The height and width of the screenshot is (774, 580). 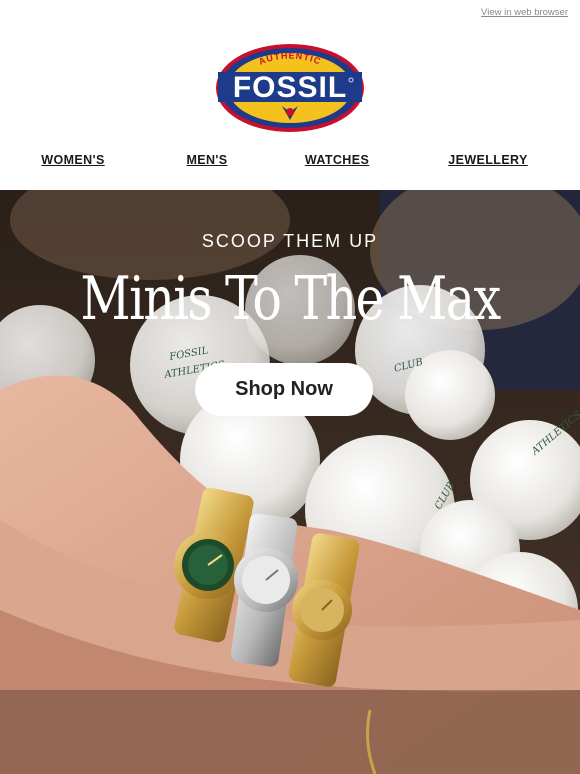 What do you see at coordinates (72, 160) in the screenshot?
I see `nav-item-womens: WOMEN'S` at bounding box center [72, 160].